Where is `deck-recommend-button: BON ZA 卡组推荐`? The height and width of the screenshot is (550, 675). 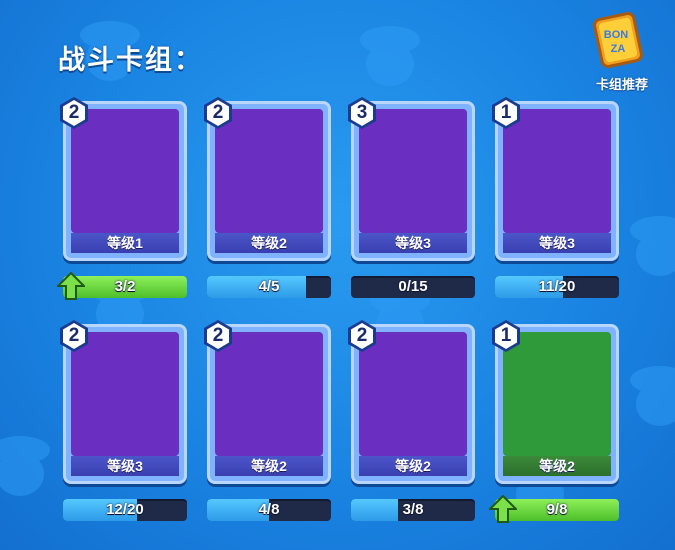
deck-recommend-button: BON ZA 卡组推荐 is located at coordinates (622, 51).